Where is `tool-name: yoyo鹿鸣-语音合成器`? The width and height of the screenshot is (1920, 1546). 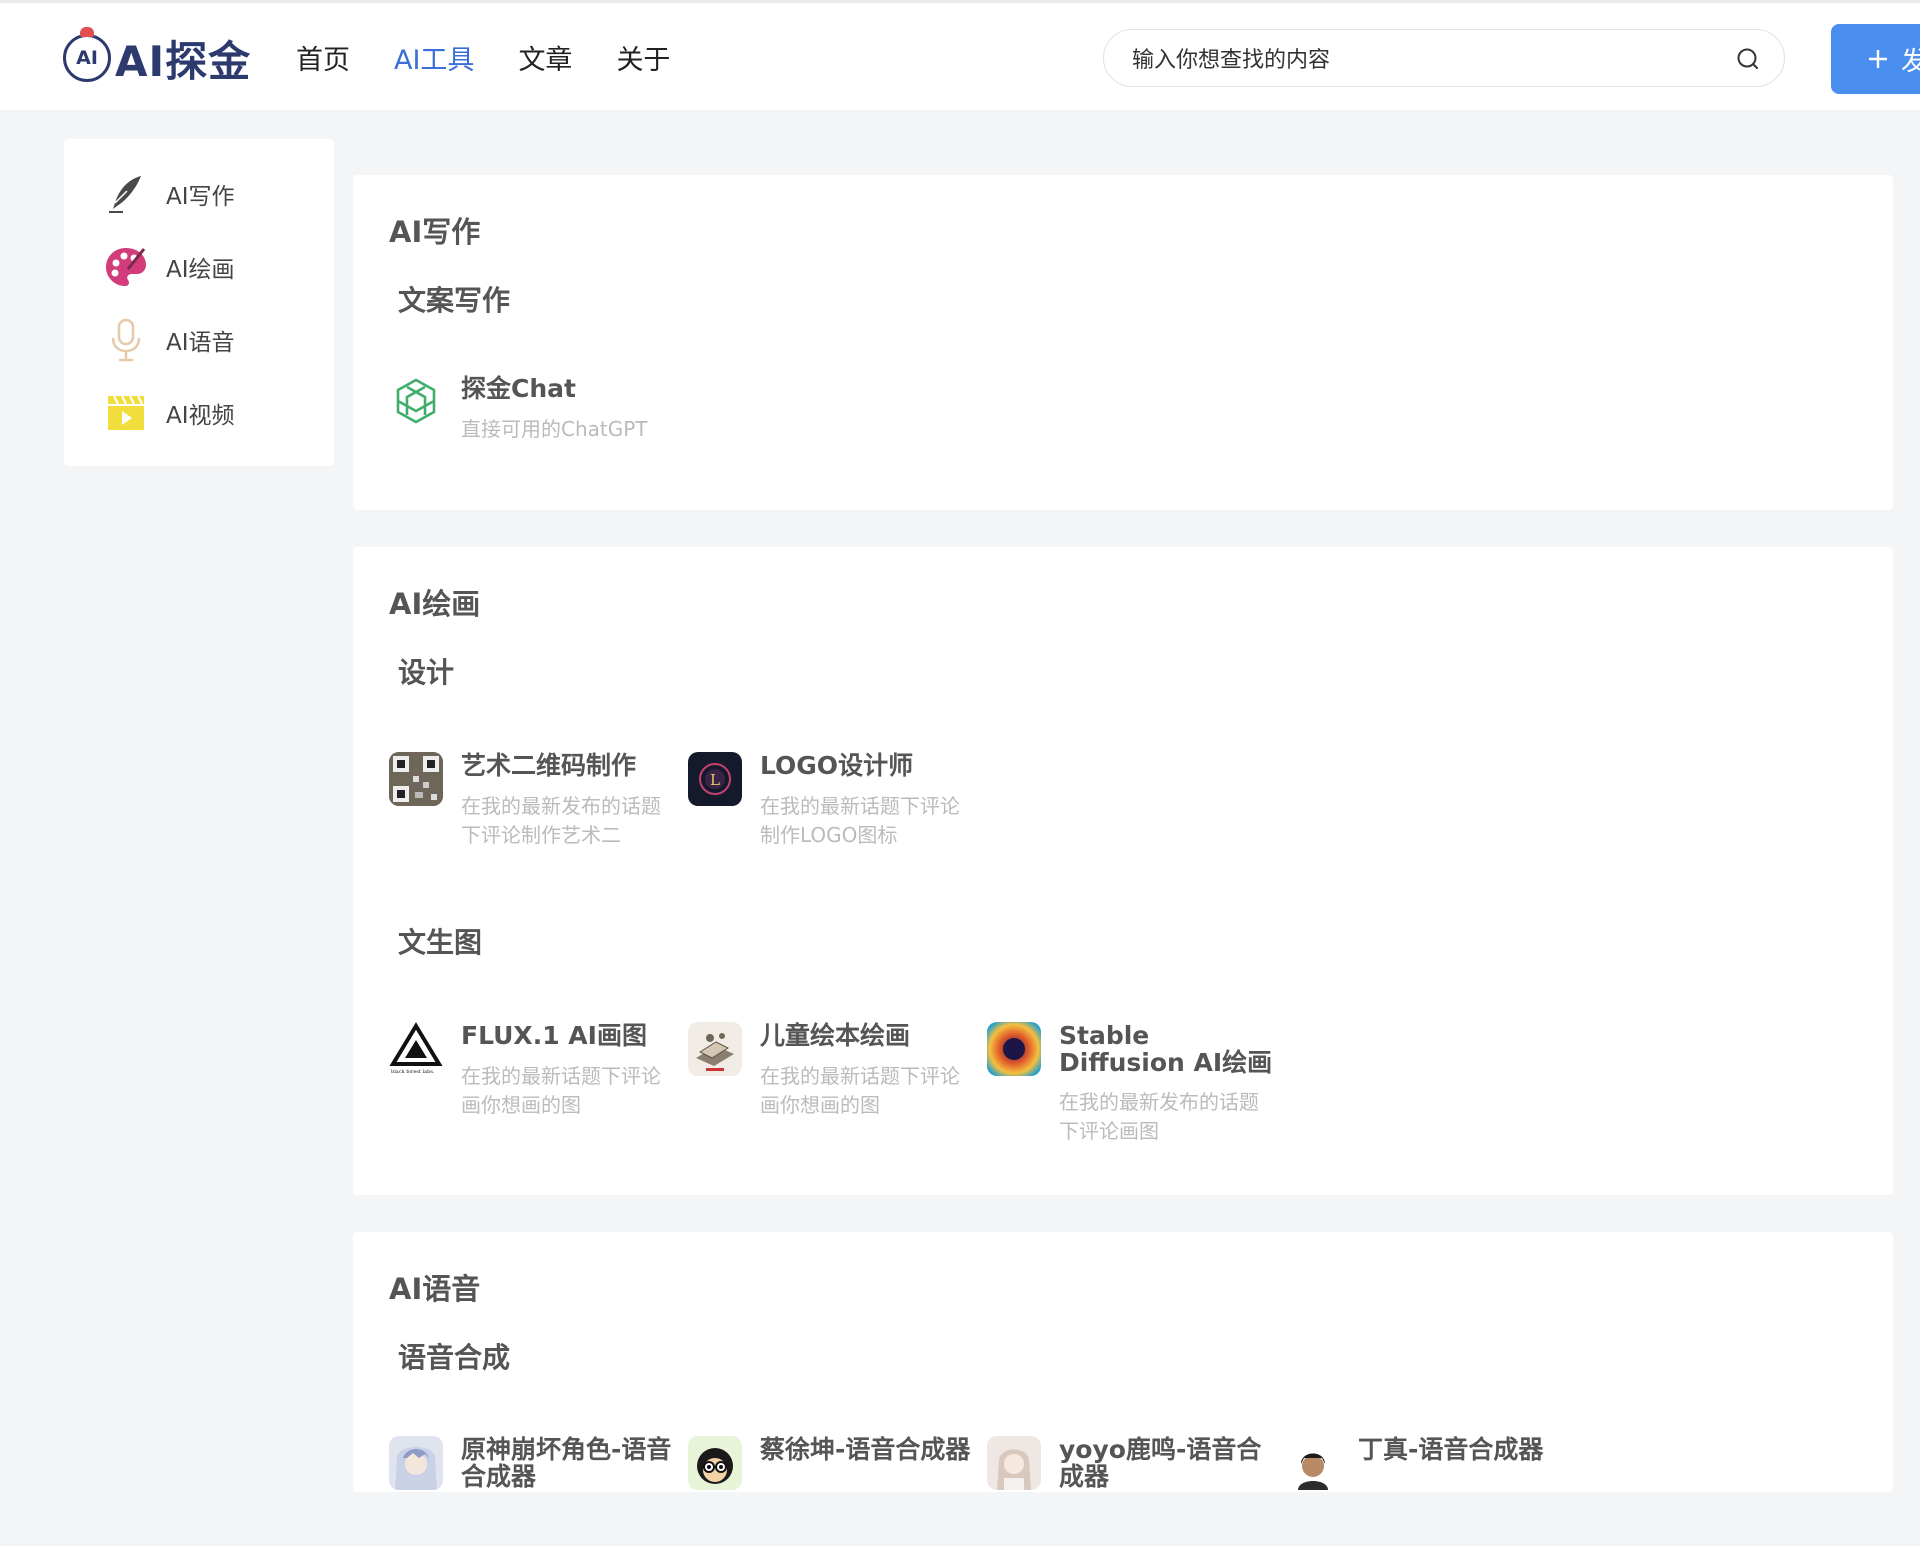
tool-name: yoyo鹿鸣-语音合成器 is located at coordinates (1160, 1463).